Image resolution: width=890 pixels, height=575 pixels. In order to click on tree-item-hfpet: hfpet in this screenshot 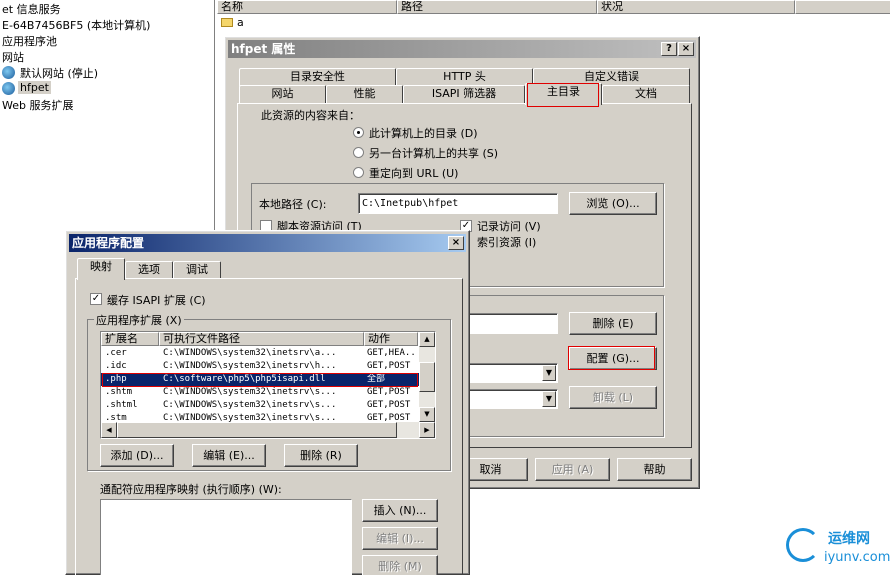, I will do `click(34, 87)`.